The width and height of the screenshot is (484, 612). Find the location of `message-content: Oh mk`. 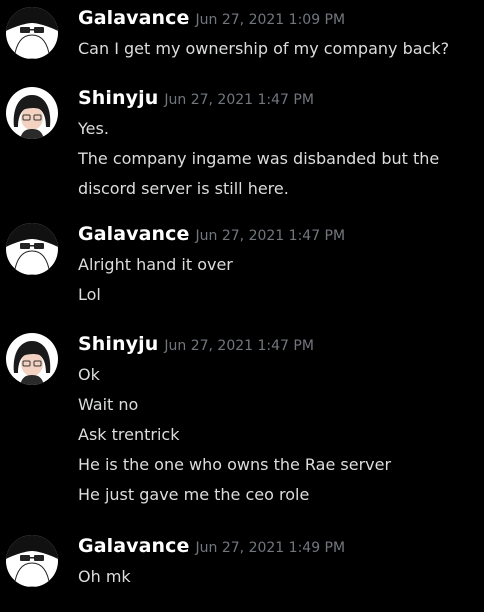

message-content: Oh mk is located at coordinates (278, 577).